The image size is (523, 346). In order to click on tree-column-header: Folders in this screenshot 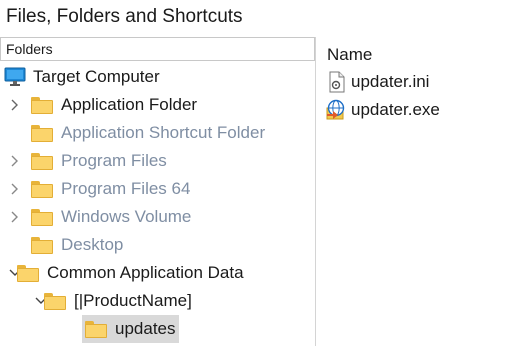, I will do `click(157, 49)`.